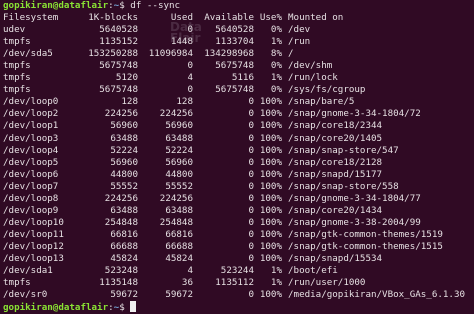 The image size is (474, 314). What do you see at coordinates (335, 174) in the screenshot?
I see `cell-mounted-on: /snap/snapd/15177` at bounding box center [335, 174].